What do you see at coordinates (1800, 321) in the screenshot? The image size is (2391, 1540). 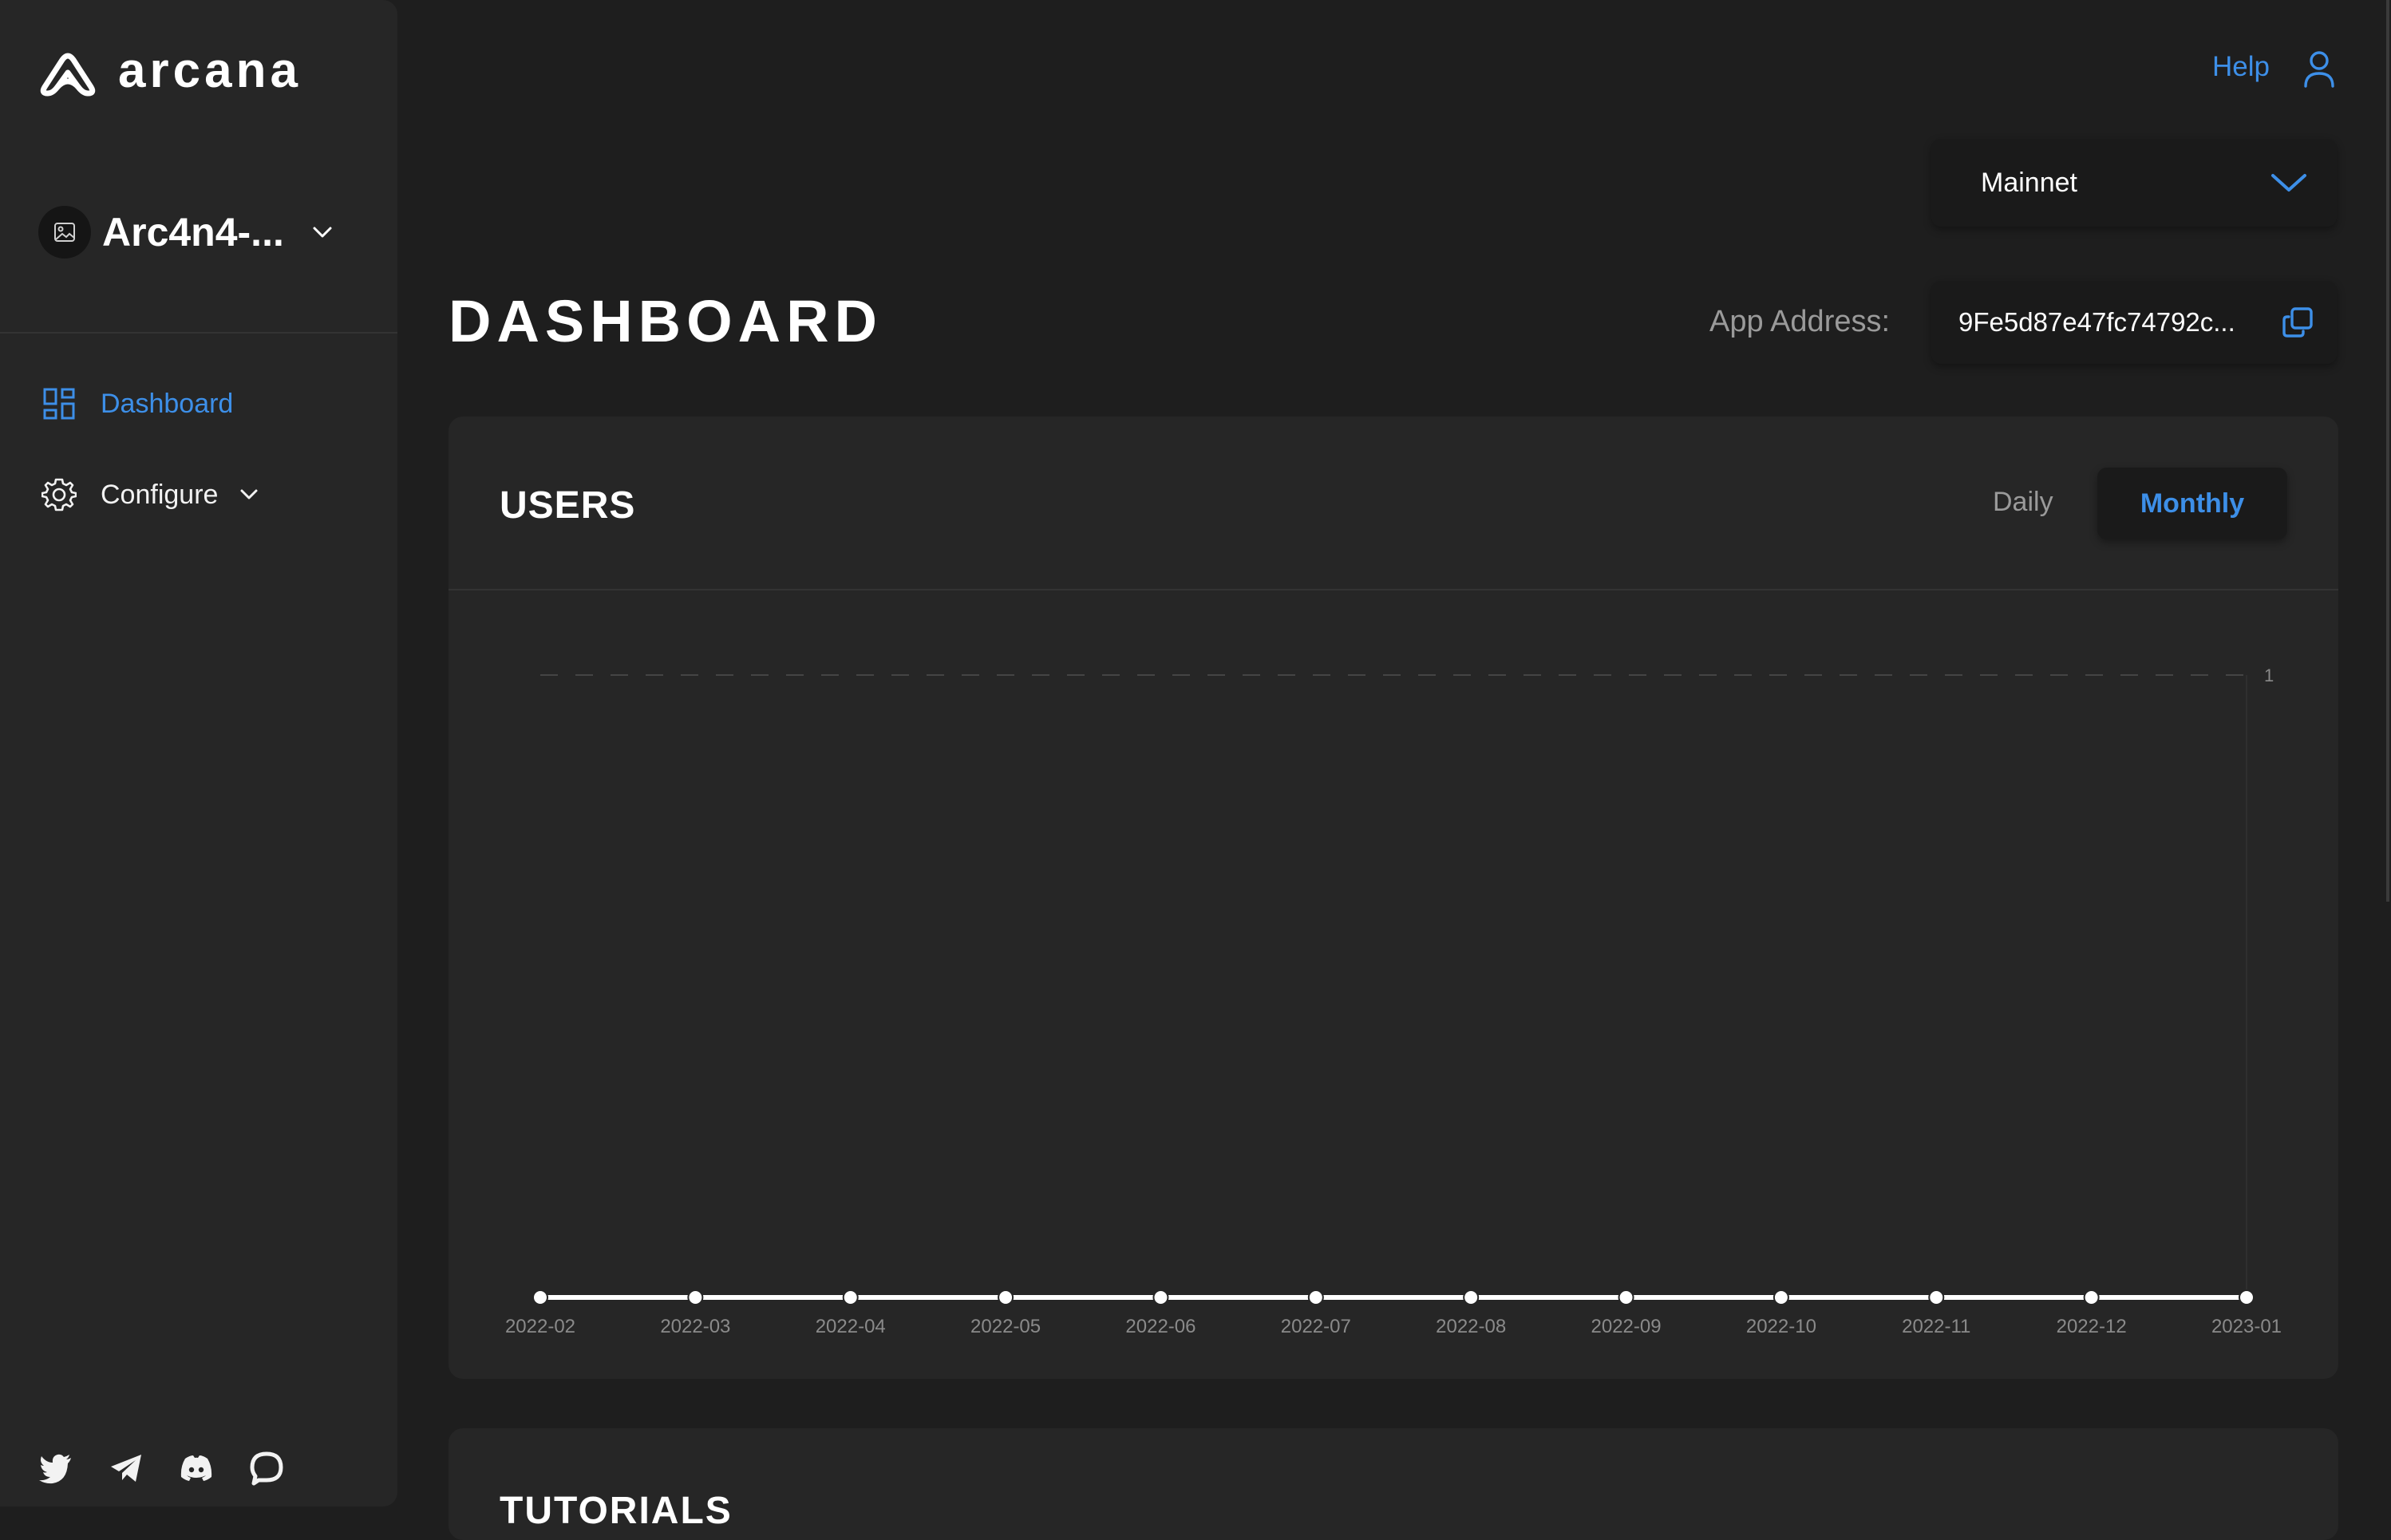 I see `app-address-label: App Address:` at bounding box center [1800, 321].